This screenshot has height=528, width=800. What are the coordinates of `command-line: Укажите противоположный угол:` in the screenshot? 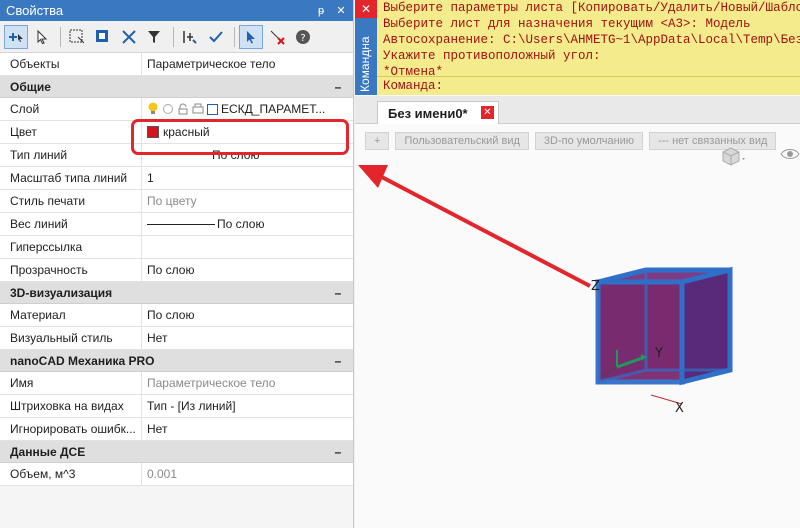 It's located at (492, 56).